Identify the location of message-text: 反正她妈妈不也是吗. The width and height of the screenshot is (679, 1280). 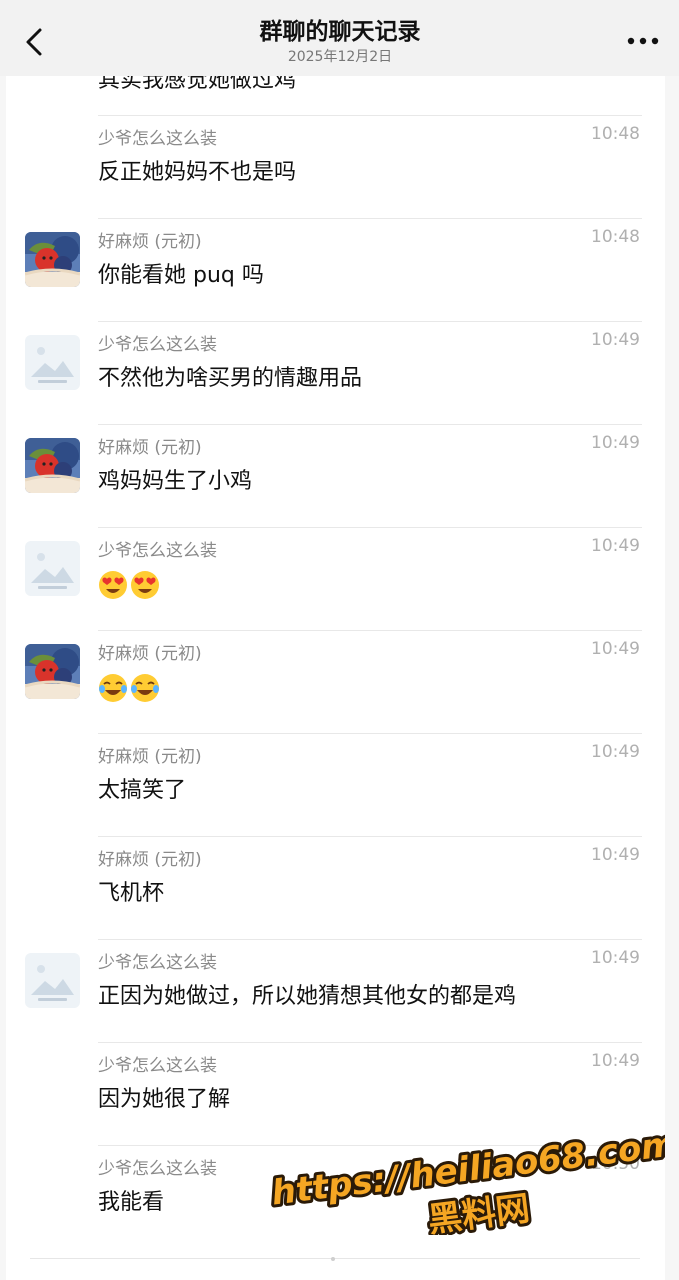
(197, 172).